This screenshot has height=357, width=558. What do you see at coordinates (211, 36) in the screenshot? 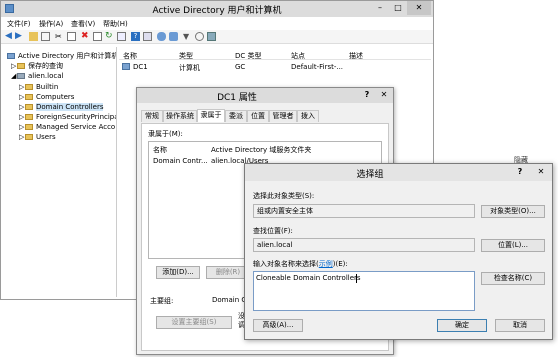
I see `add-to-group-icon` at bounding box center [211, 36].